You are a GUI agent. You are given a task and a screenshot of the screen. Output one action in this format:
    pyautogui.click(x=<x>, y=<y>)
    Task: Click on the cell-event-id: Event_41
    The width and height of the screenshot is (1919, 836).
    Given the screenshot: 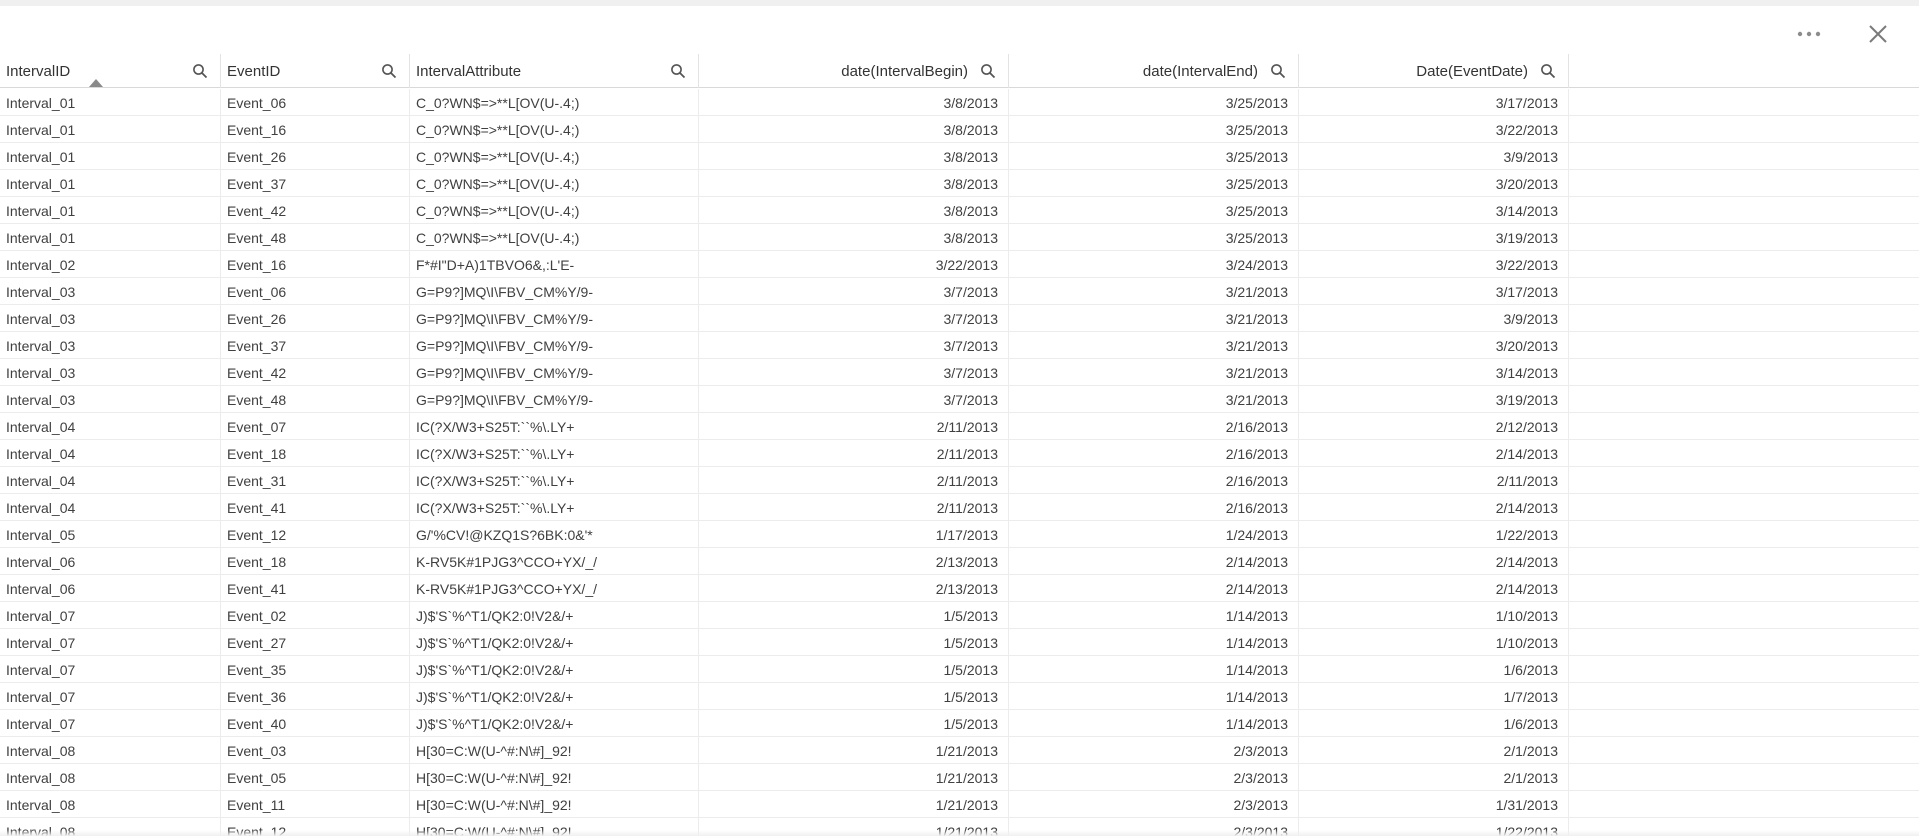 What is the action you would take?
    pyautogui.click(x=315, y=507)
    